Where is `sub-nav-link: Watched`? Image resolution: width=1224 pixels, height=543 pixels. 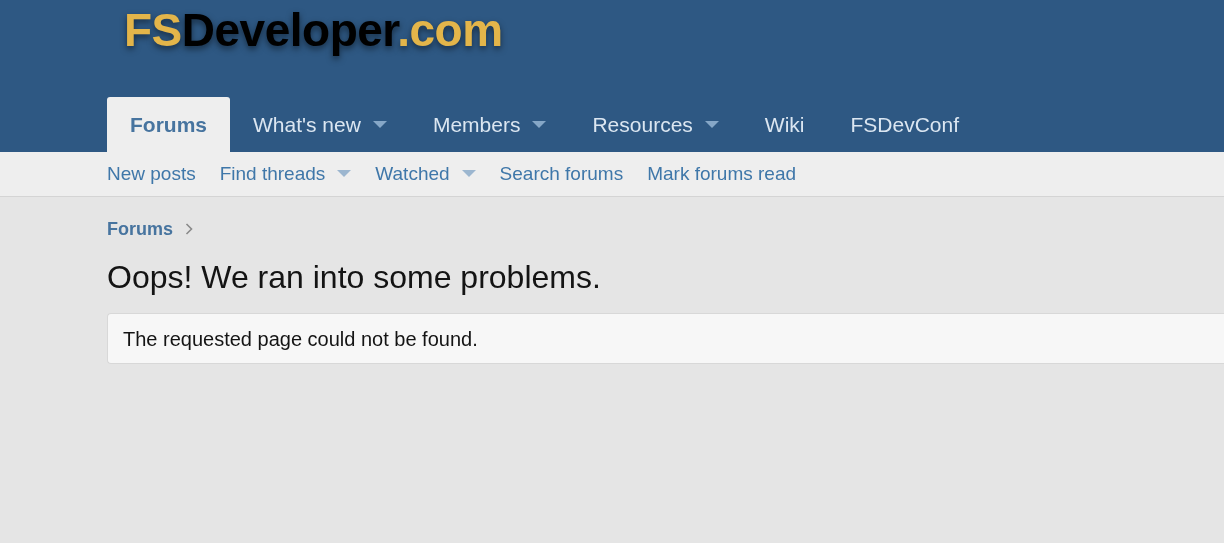
sub-nav-link: Watched is located at coordinates (425, 174).